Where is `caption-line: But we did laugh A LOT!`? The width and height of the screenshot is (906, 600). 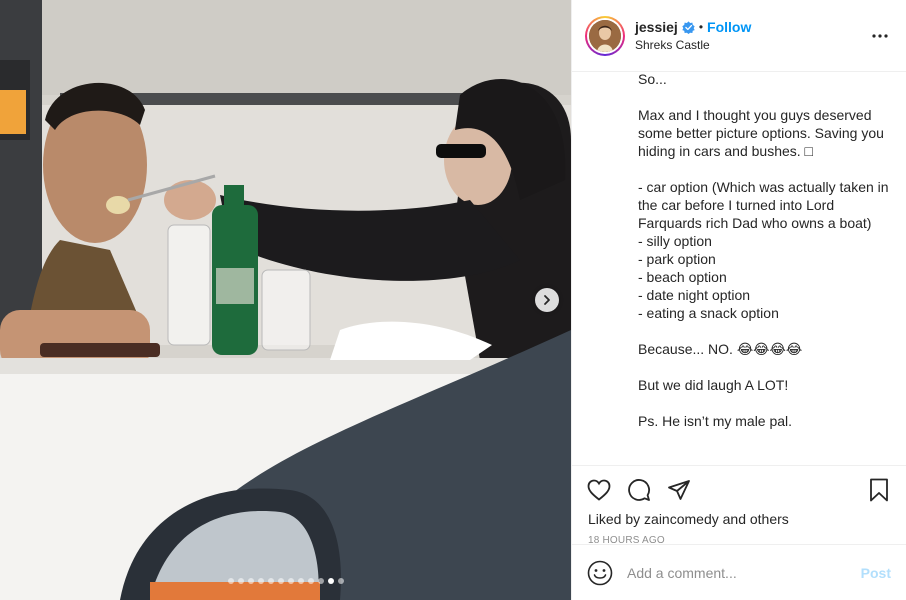 caption-line: But we did laugh A LOT! is located at coordinates (713, 385).